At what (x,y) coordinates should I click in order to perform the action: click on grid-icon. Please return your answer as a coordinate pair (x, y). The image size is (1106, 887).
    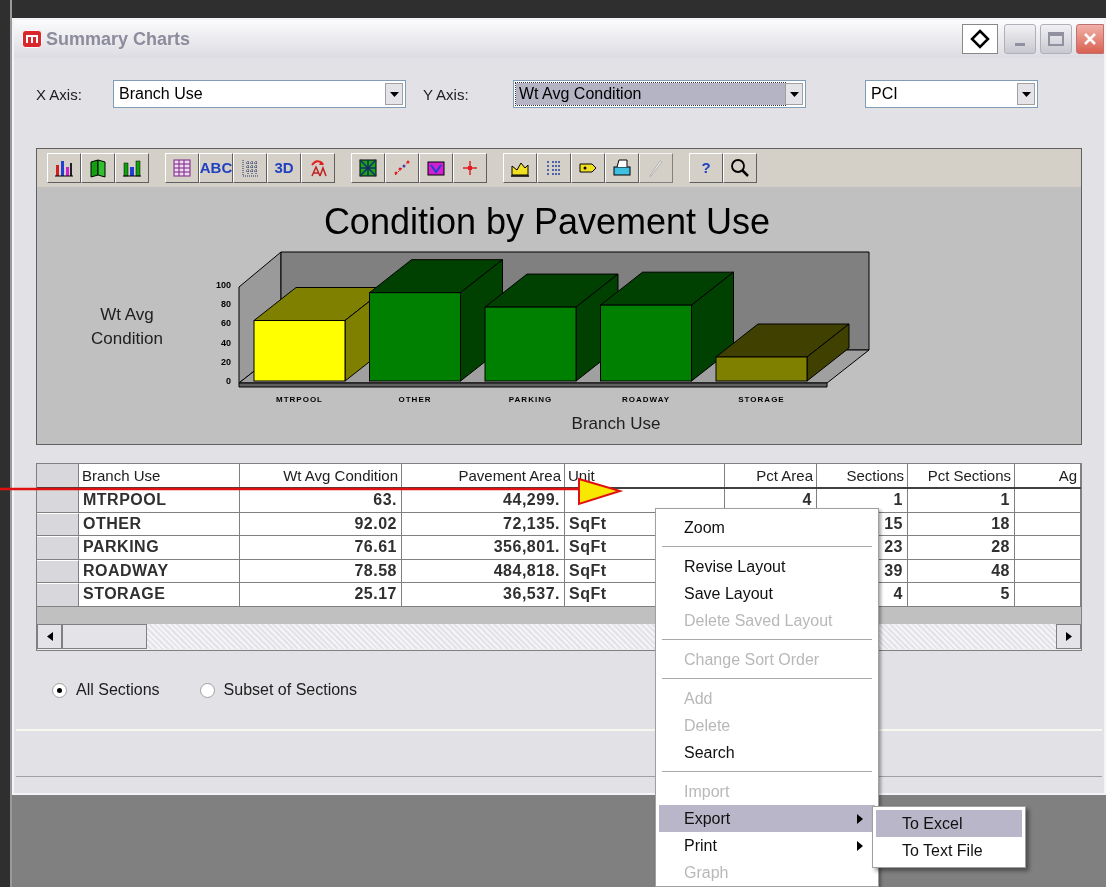
    Looking at the image, I should click on (250, 168).